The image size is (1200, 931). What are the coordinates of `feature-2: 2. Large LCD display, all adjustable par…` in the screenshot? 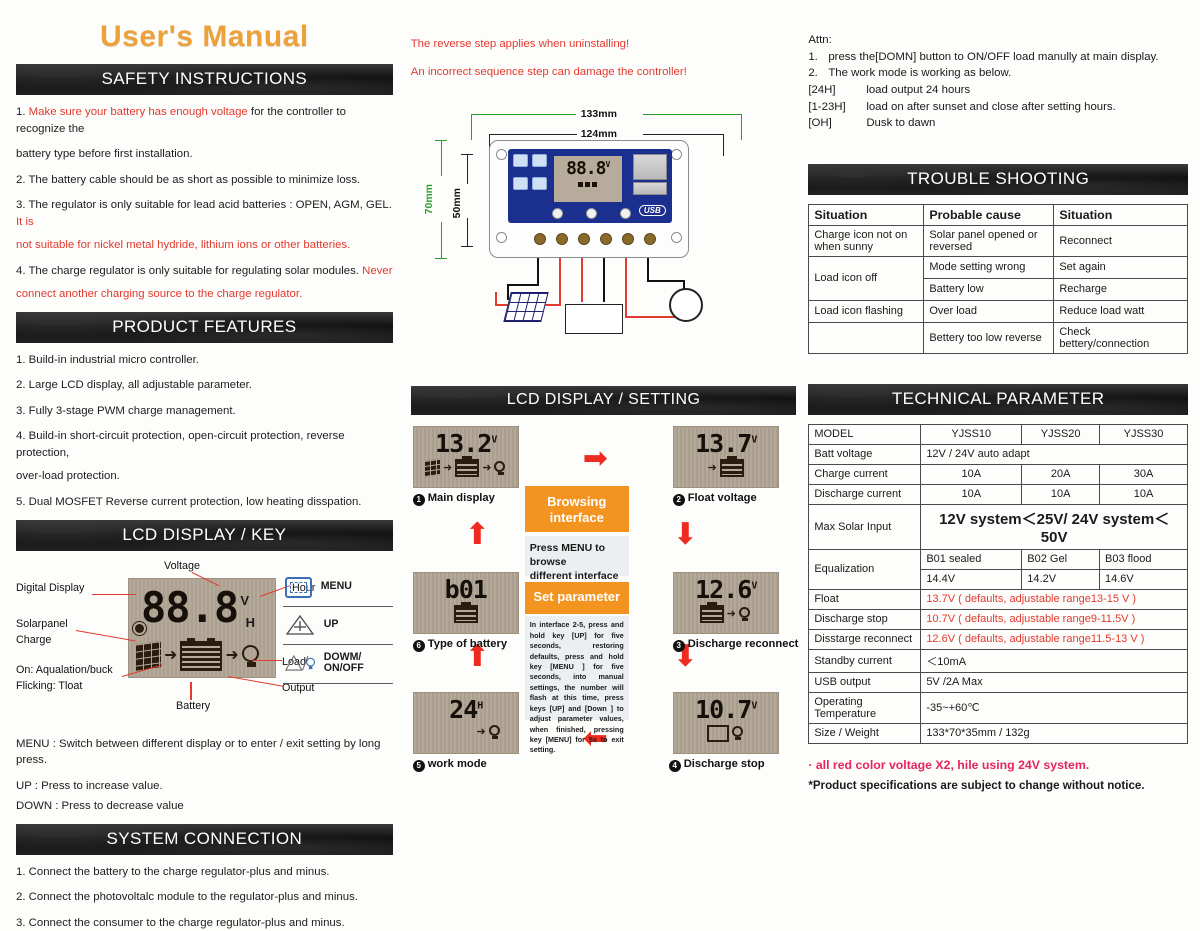 It's located at (134, 385).